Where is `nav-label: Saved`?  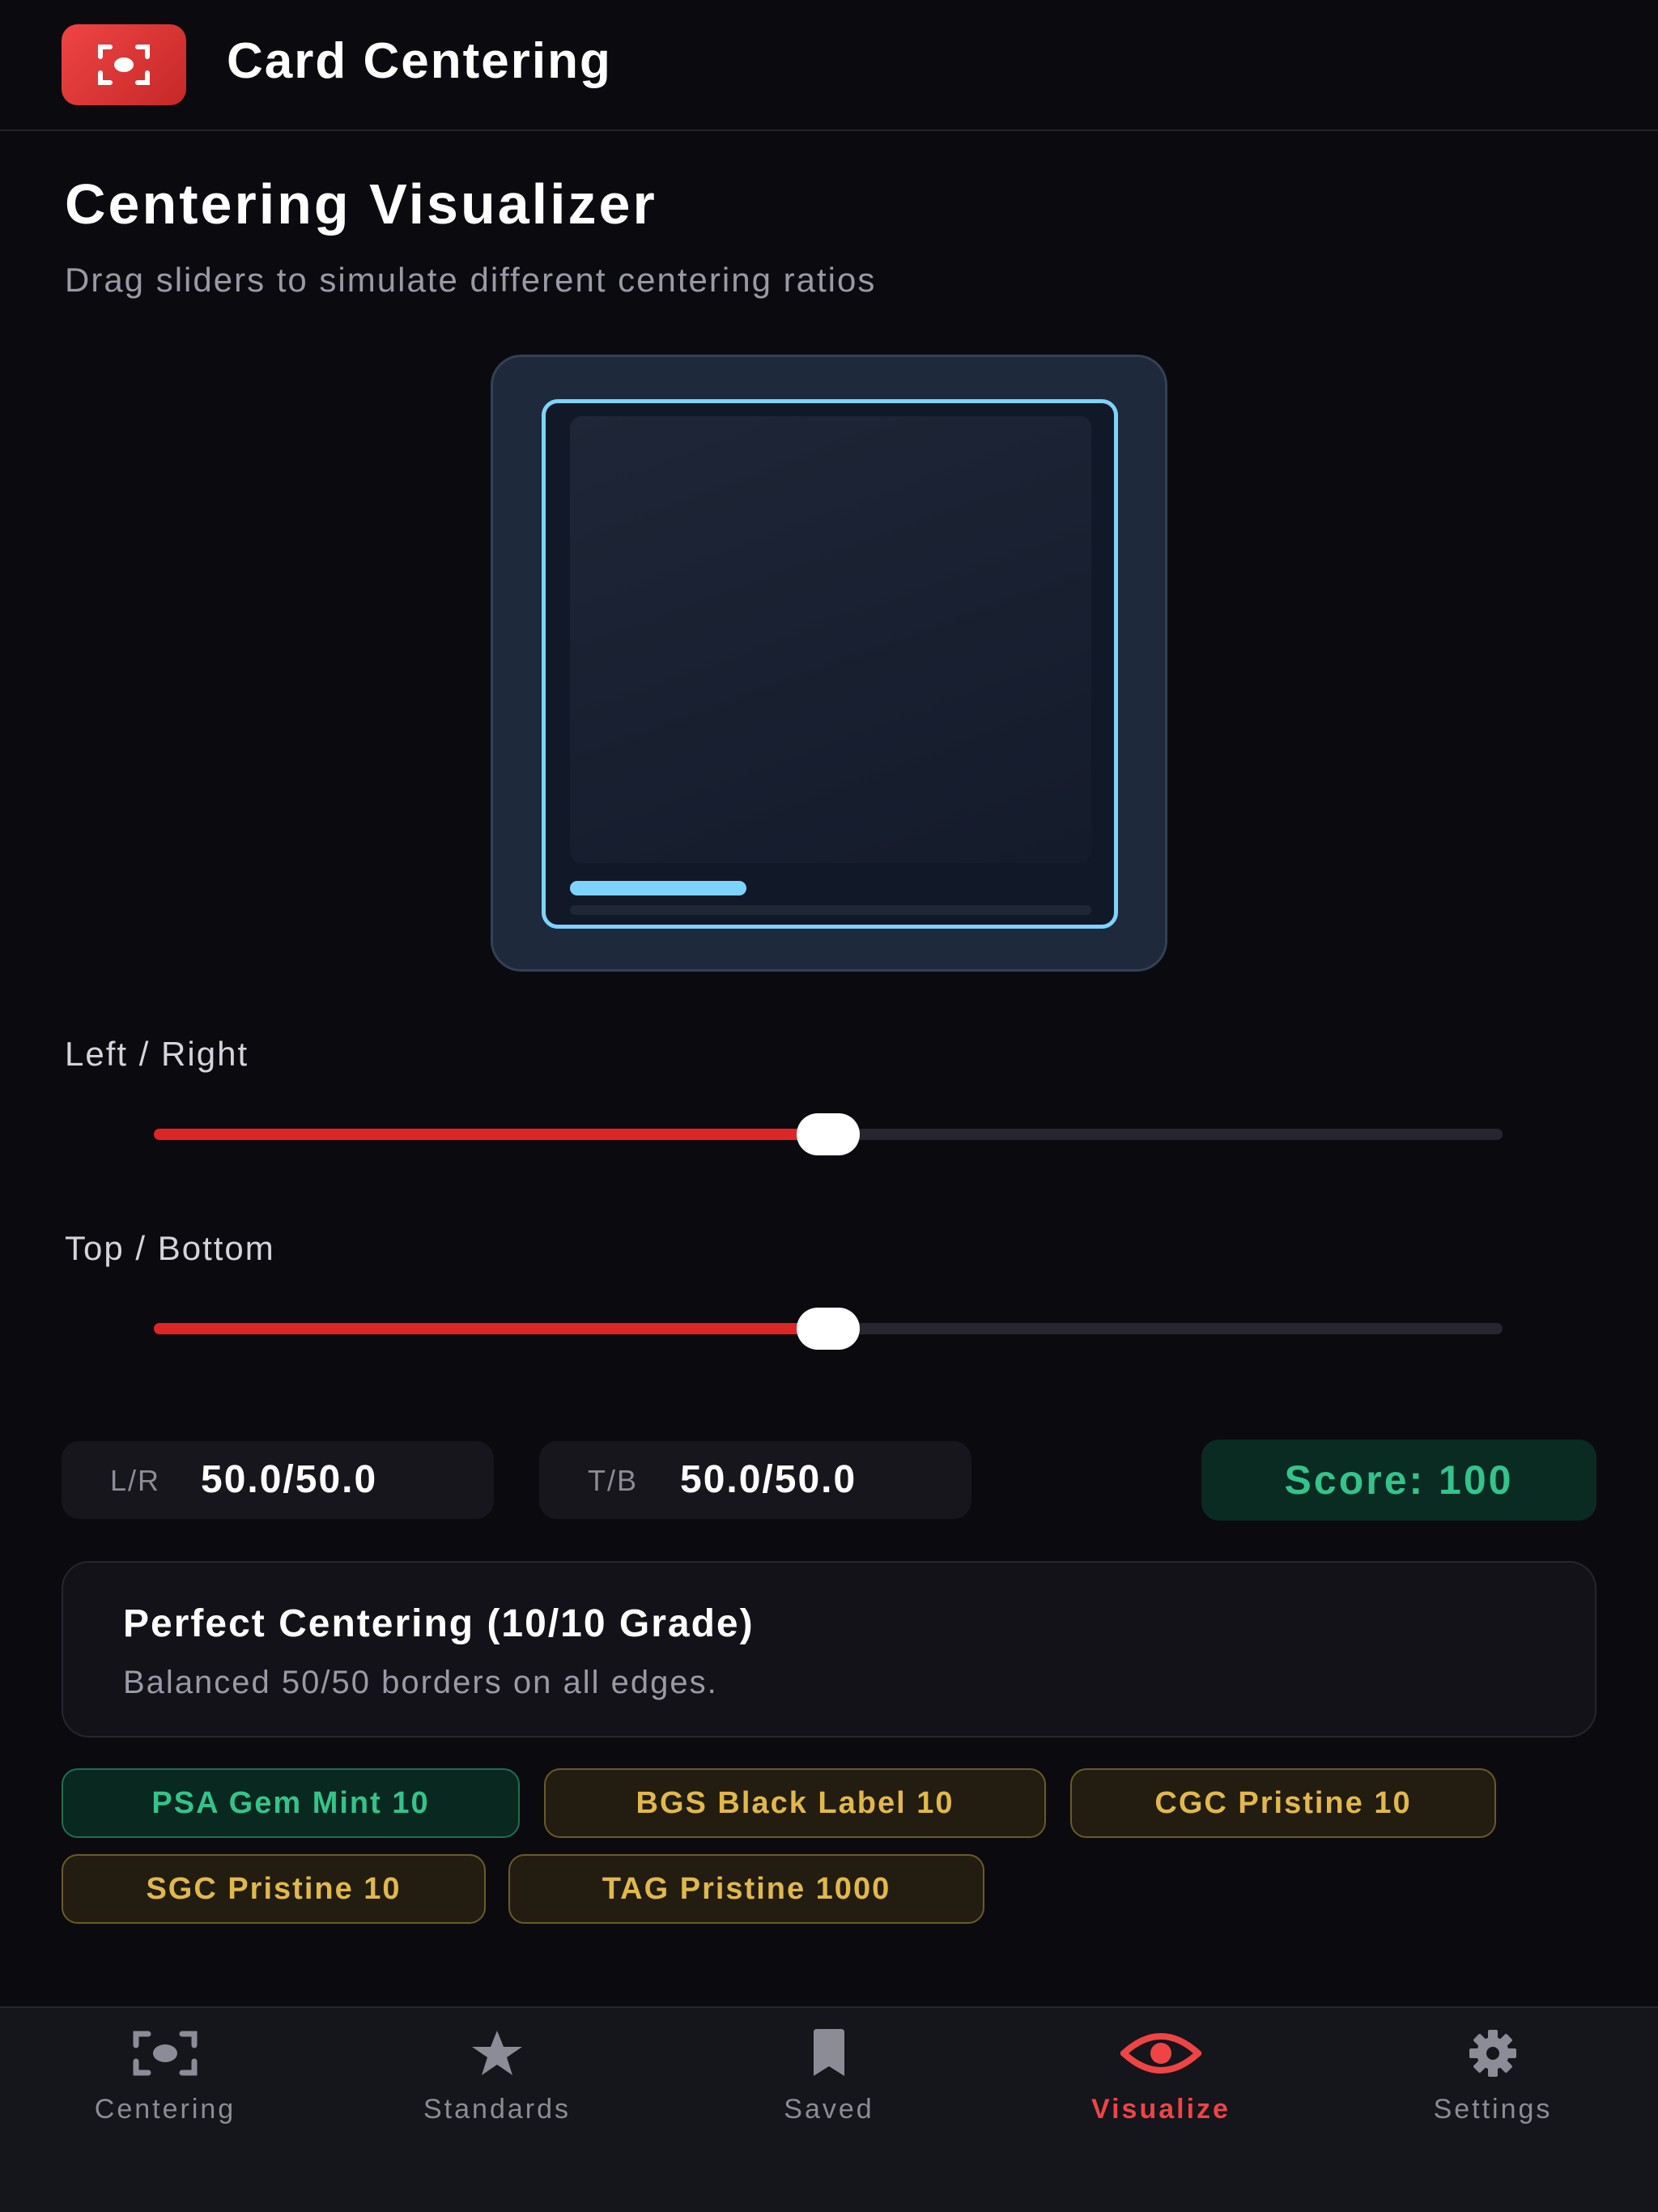
nav-label: Saved is located at coordinates (829, 2110).